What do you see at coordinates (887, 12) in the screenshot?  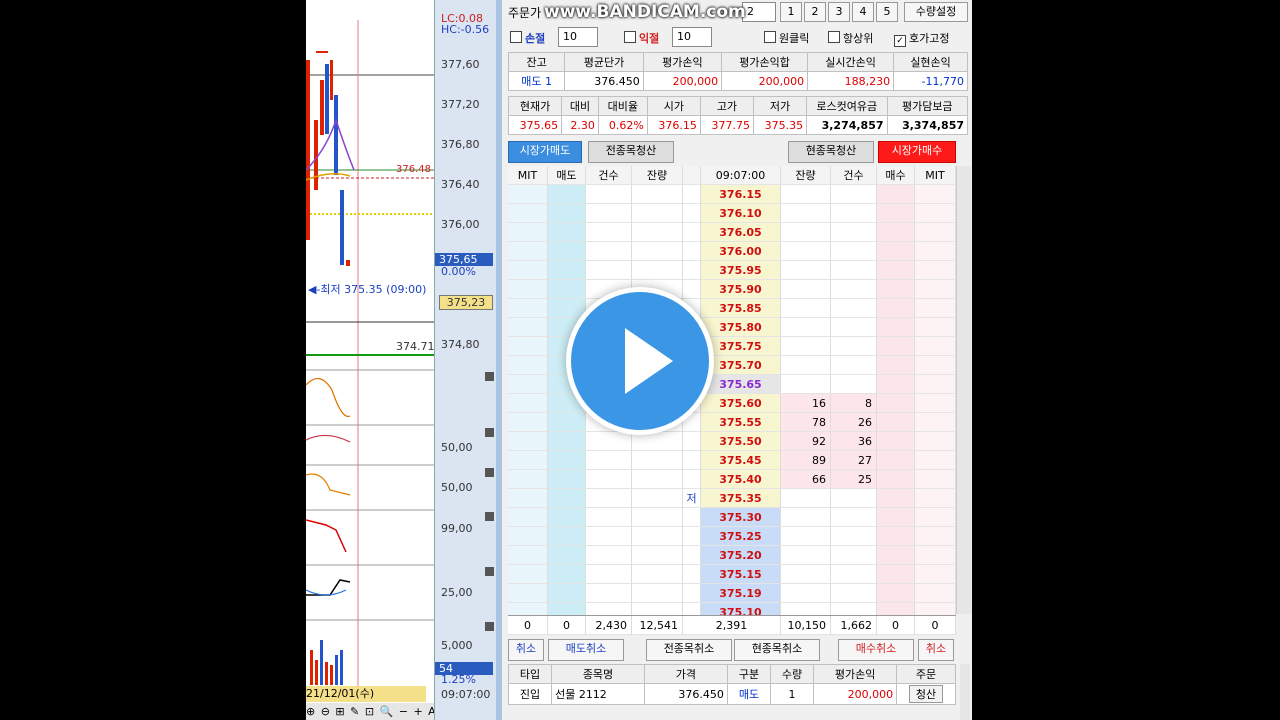 I see `qty-button-5: 5` at bounding box center [887, 12].